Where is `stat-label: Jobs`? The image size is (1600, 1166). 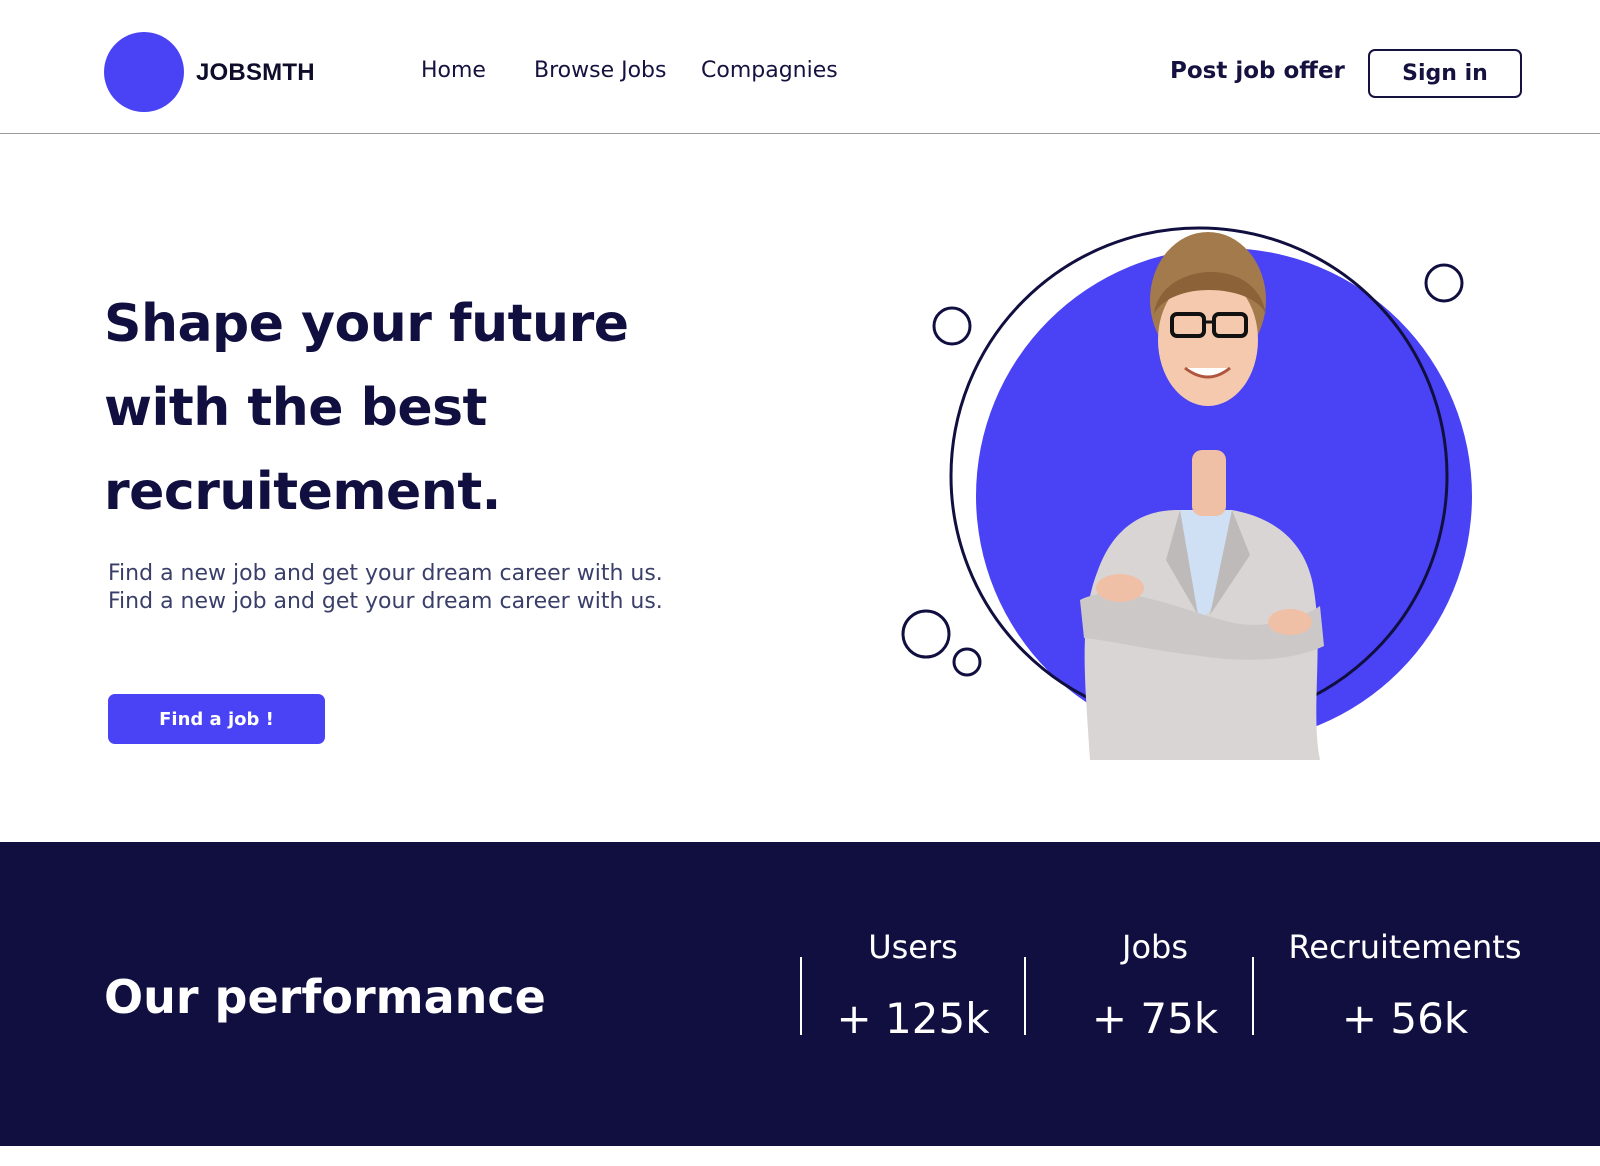
stat-label: Jobs is located at coordinates (1155, 947).